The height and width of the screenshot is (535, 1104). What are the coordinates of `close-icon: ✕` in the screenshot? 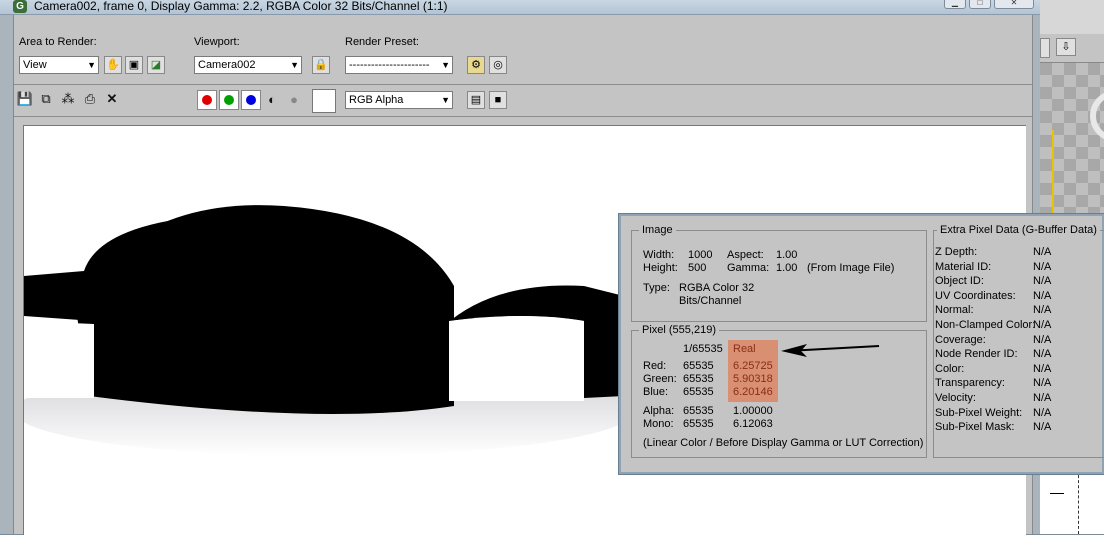 It's located at (1014, 3).